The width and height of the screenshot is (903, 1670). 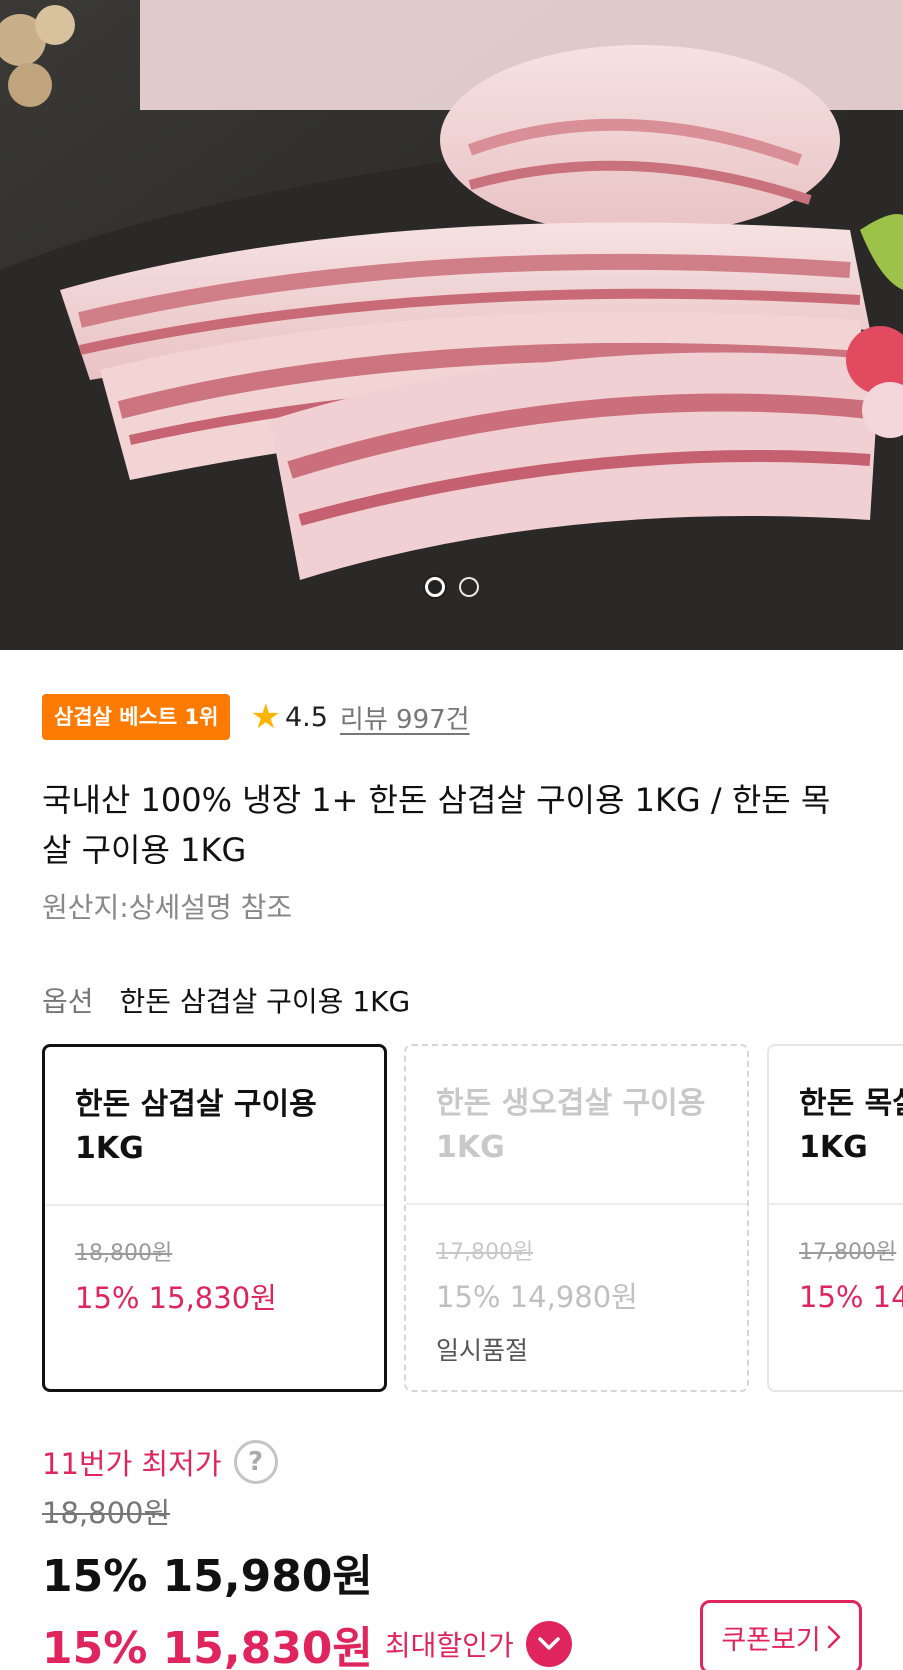 What do you see at coordinates (306, 717) in the screenshot?
I see `rating-value: 4.5` at bounding box center [306, 717].